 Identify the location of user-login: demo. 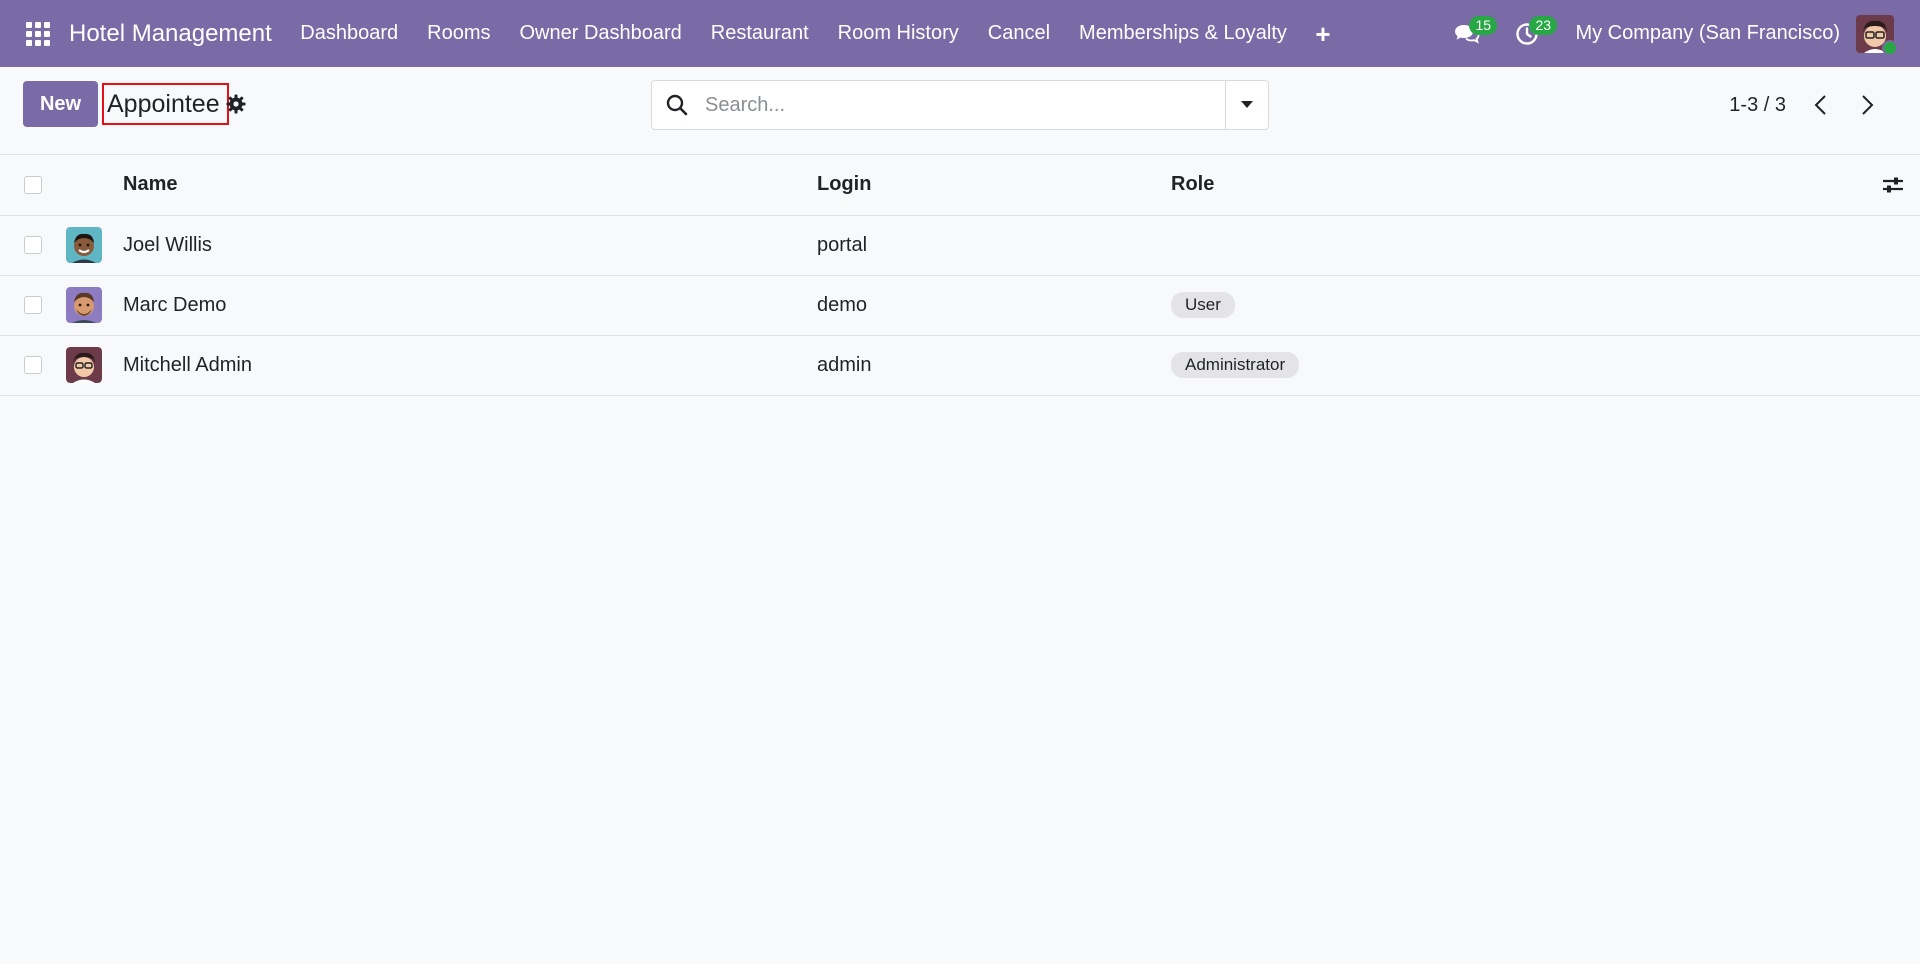
(842, 304).